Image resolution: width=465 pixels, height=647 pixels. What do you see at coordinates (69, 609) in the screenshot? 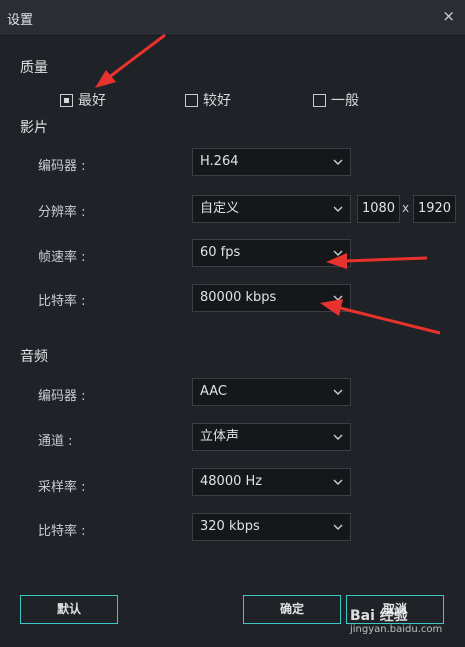
I see `default-button: 默认` at bounding box center [69, 609].